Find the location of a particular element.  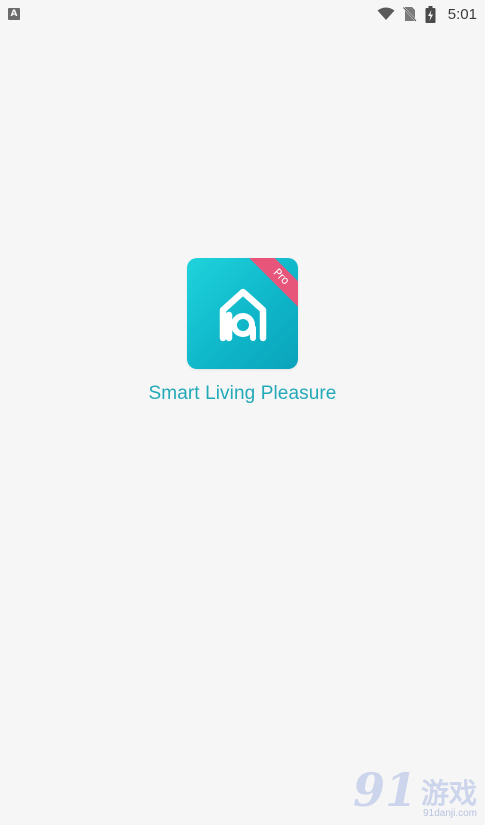

app-logo: Pro is located at coordinates (242, 313).